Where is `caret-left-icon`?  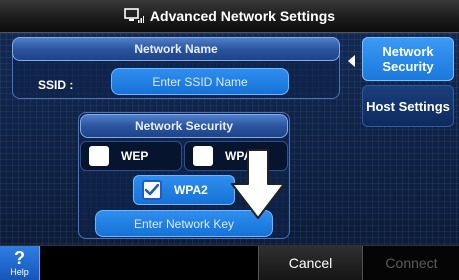 caret-left-icon is located at coordinates (351, 61).